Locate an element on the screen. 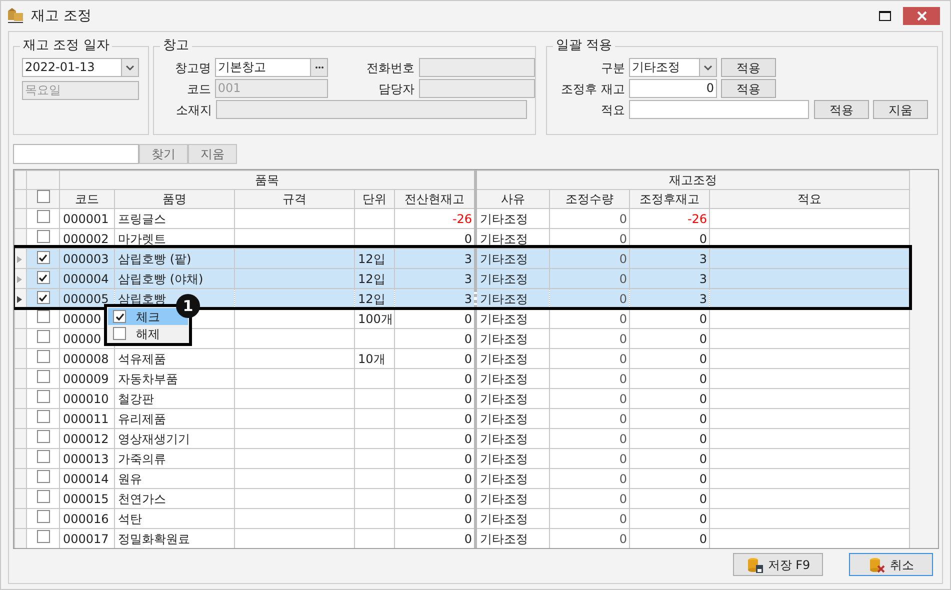  column-header: 코드 is located at coordinates (87, 199).